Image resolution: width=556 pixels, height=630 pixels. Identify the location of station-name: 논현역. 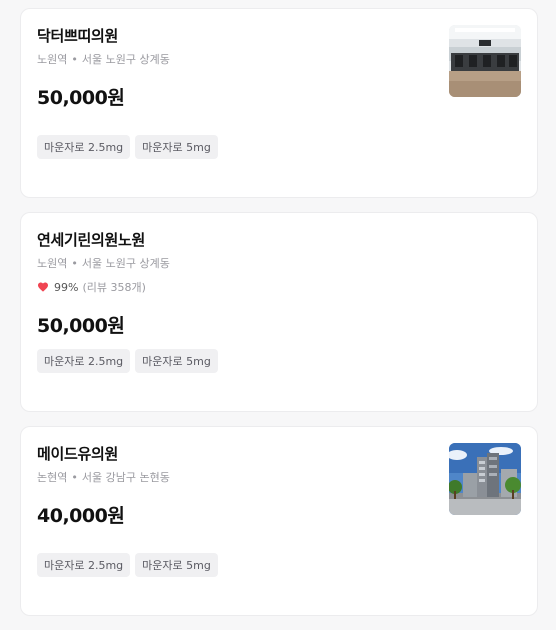
(52, 477).